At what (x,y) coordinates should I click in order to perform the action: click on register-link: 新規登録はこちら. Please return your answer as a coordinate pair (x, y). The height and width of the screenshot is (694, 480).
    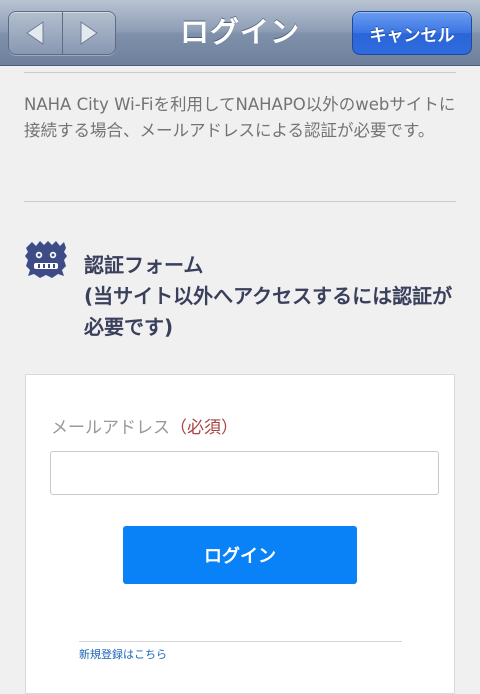
    Looking at the image, I should click on (123, 654).